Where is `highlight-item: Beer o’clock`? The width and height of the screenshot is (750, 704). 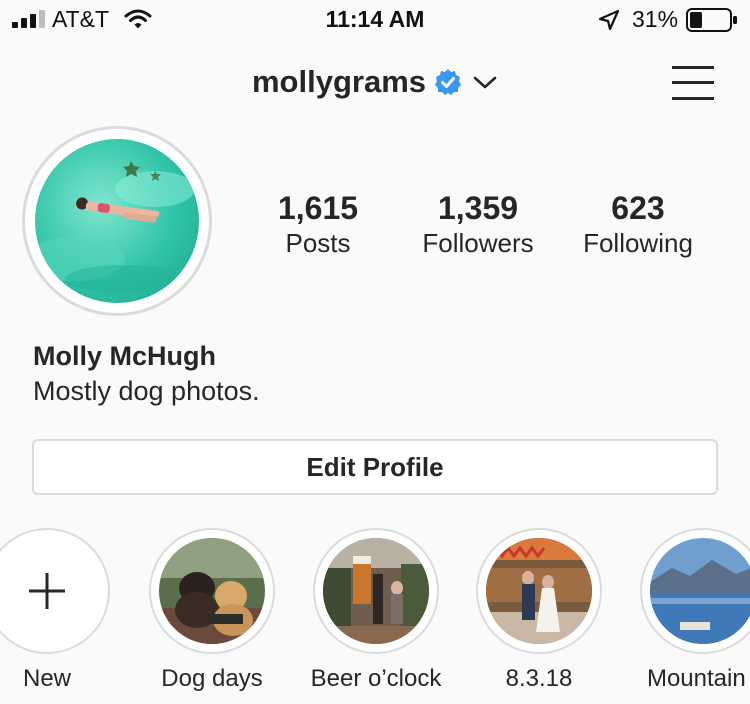
highlight-item: Beer o’clock is located at coordinates (376, 616).